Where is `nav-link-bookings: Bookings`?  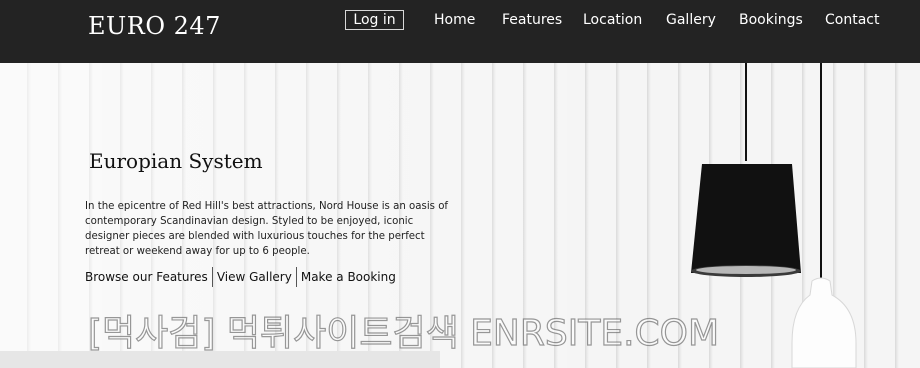
nav-link-bookings: Bookings is located at coordinates (771, 20).